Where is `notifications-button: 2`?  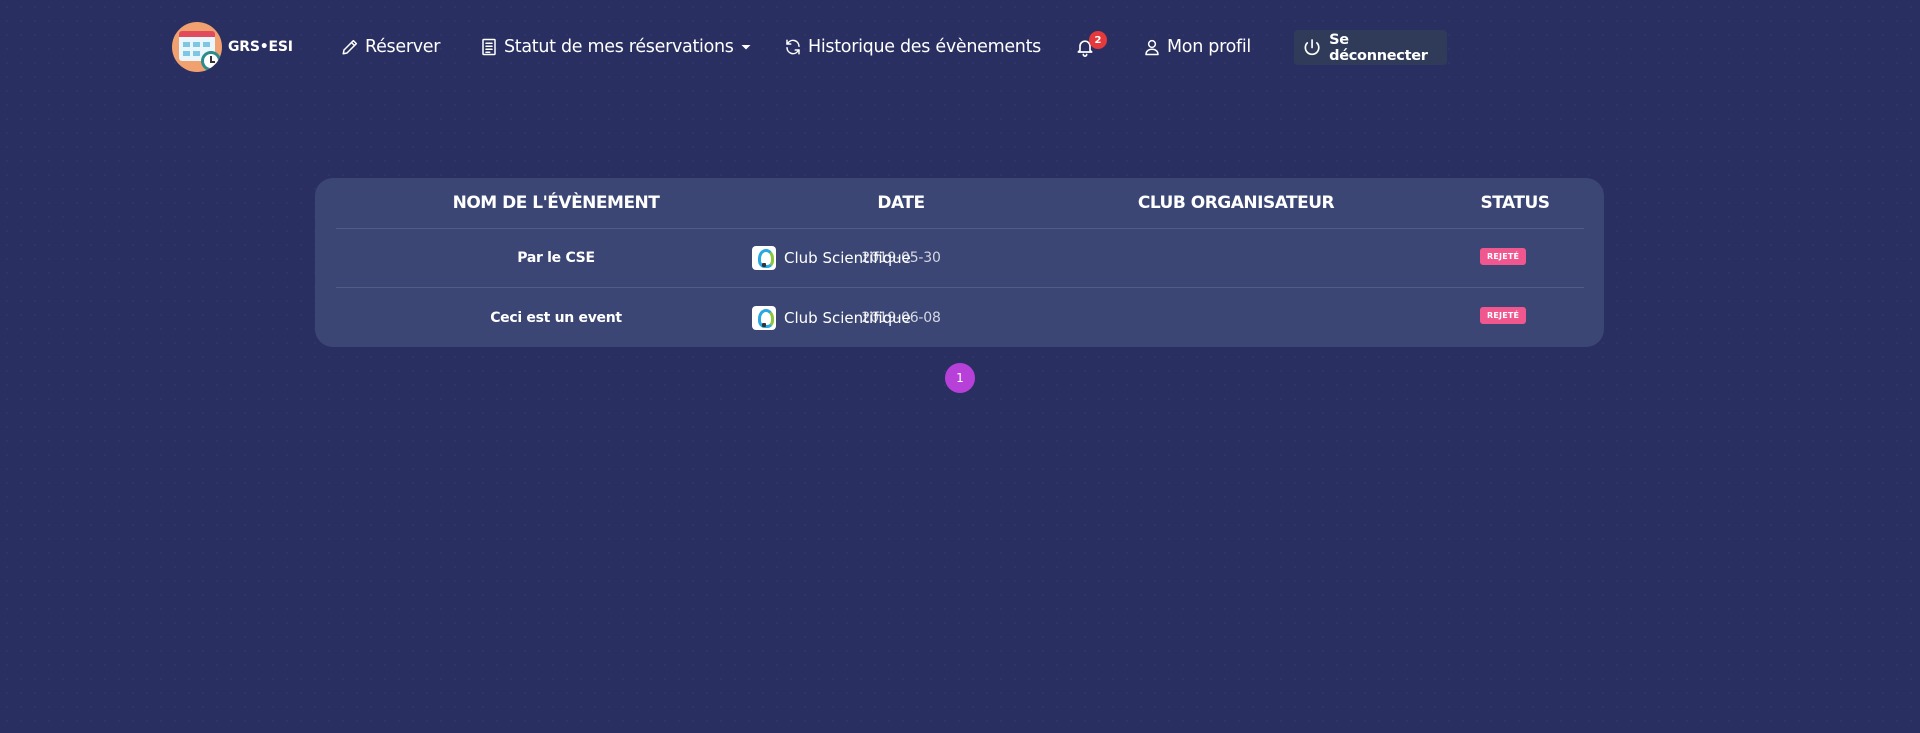
notifications-button: 2 is located at coordinates (1091, 46).